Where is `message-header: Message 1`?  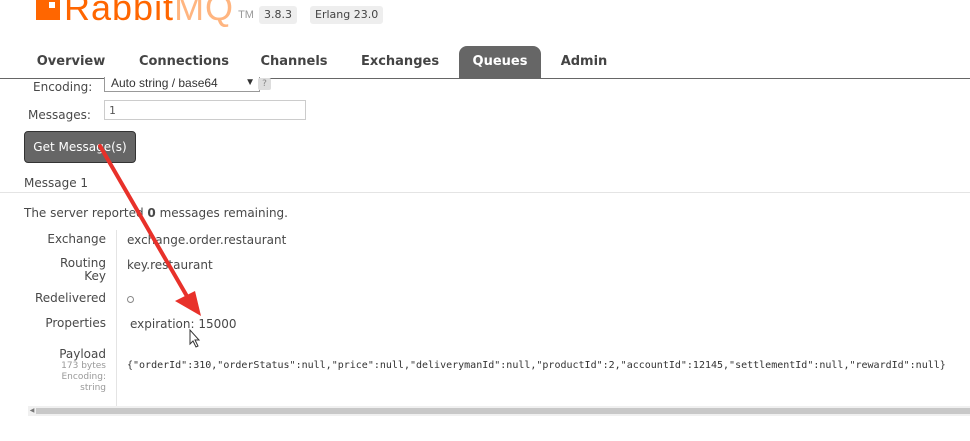 message-header: Message 1 is located at coordinates (56, 183).